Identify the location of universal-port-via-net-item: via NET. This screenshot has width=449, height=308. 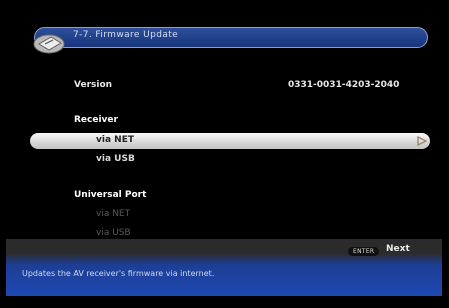
(113, 214).